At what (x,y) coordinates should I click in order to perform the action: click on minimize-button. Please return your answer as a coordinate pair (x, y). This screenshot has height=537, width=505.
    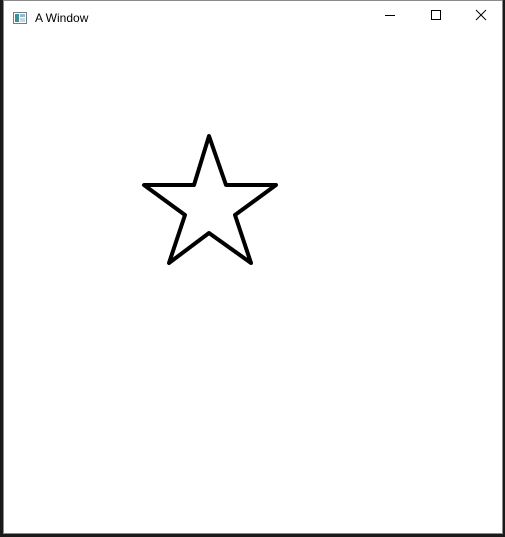
    Looking at the image, I should click on (390, 17).